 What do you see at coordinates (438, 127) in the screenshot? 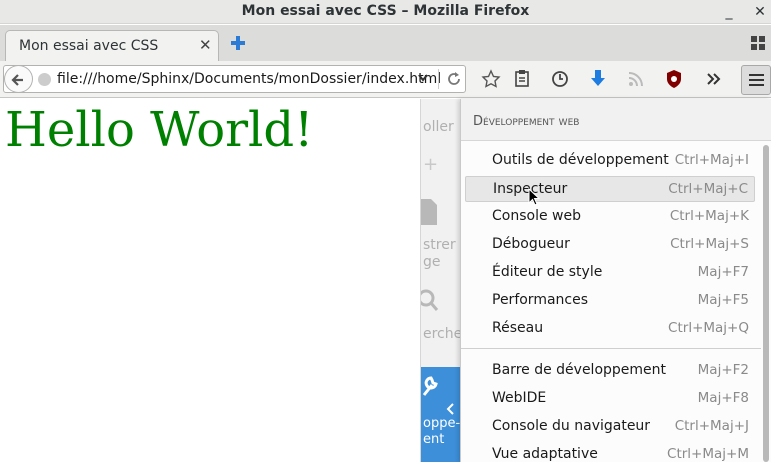
I see `menu-item-fragment: oller` at bounding box center [438, 127].